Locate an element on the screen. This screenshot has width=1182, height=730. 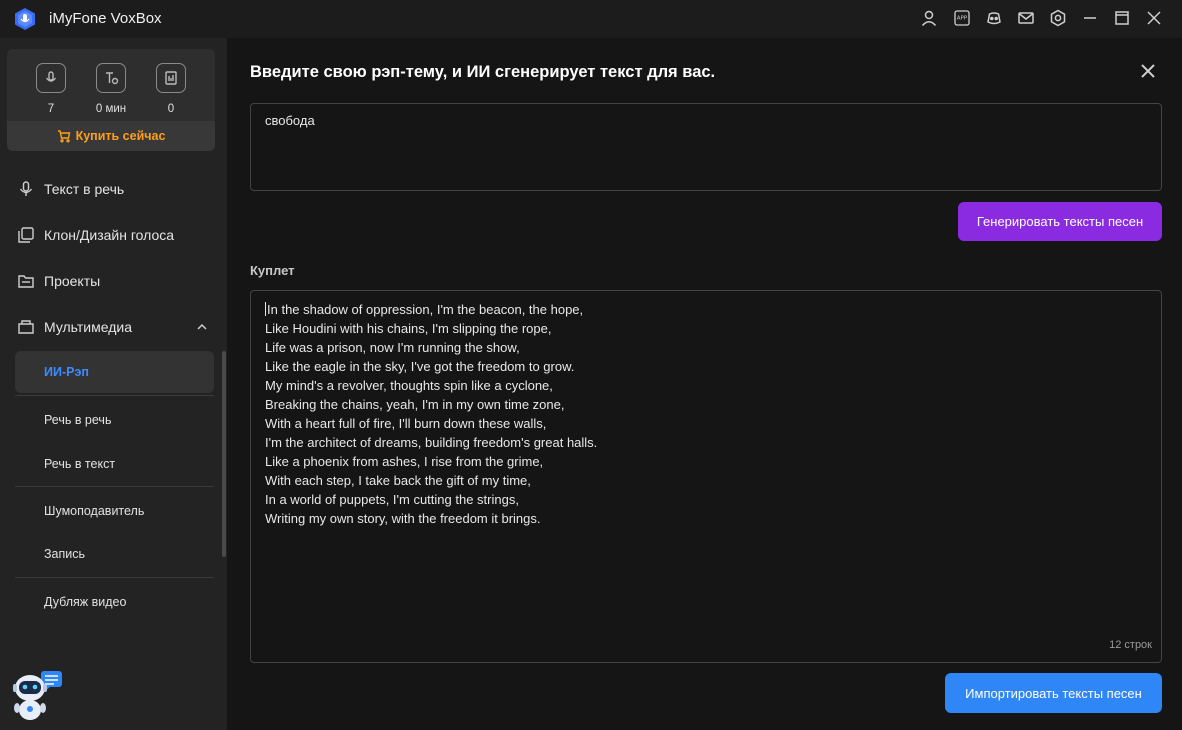
clone-icon is located at coordinates (26, 235).